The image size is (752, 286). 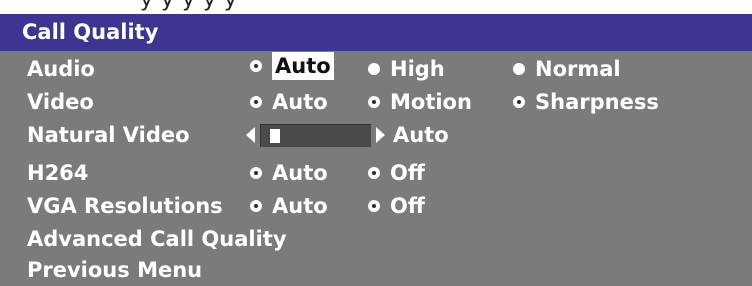 I want to click on natural-video-label: Natural Video, so click(x=108, y=135).